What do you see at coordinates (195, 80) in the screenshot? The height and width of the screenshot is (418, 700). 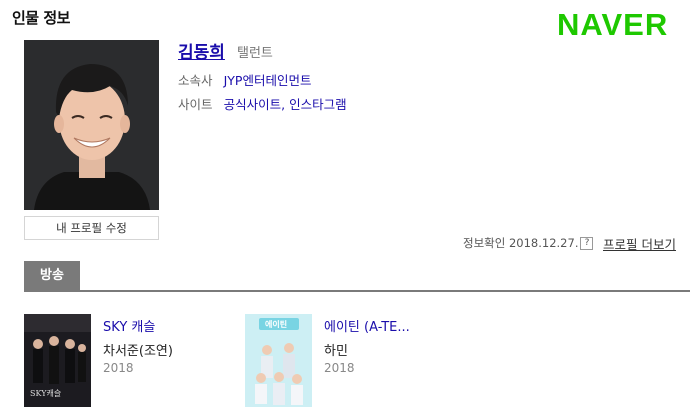 I see `agency-label: 소속사` at bounding box center [195, 80].